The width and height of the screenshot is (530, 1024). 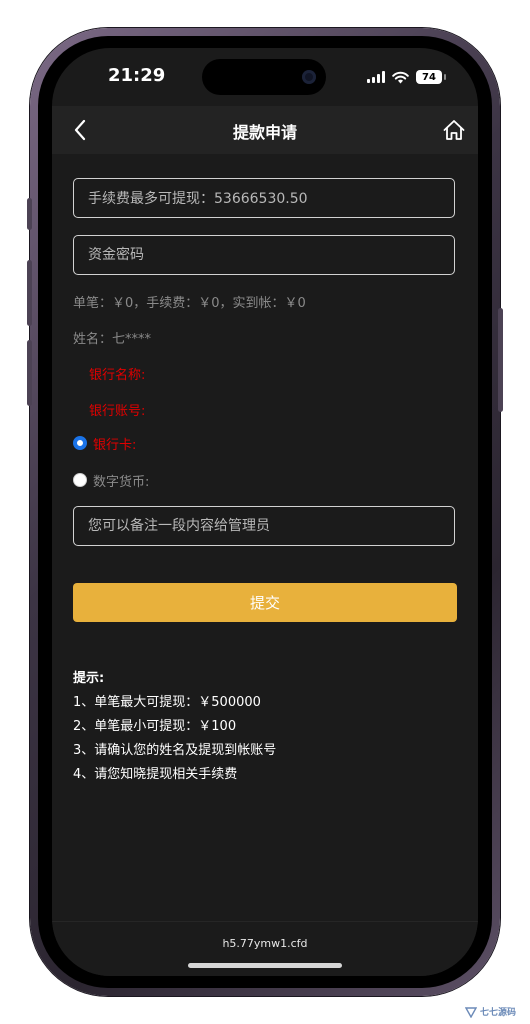 I want to click on tip-item: 2、单笔最小可提现：￥100, so click(x=155, y=726).